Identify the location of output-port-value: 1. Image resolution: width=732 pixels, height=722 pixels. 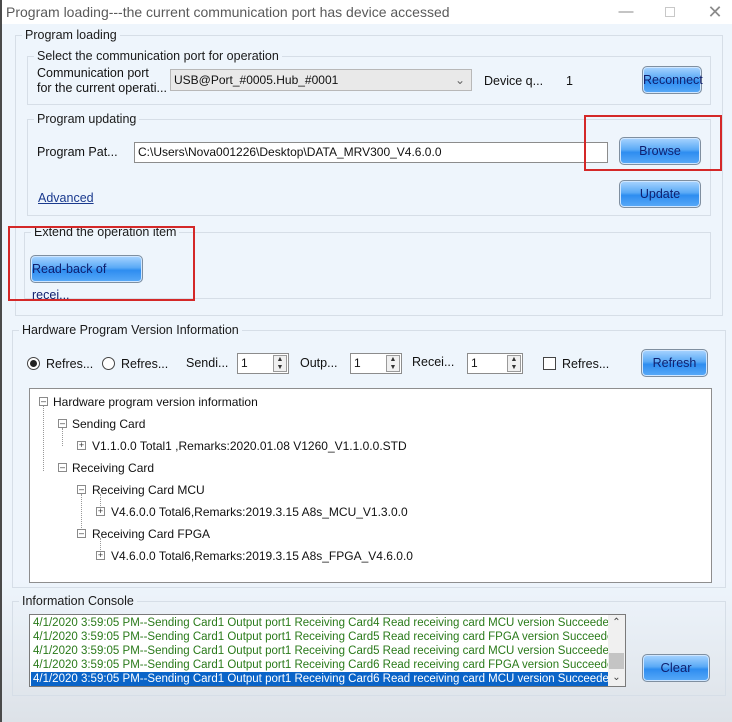
(357, 363).